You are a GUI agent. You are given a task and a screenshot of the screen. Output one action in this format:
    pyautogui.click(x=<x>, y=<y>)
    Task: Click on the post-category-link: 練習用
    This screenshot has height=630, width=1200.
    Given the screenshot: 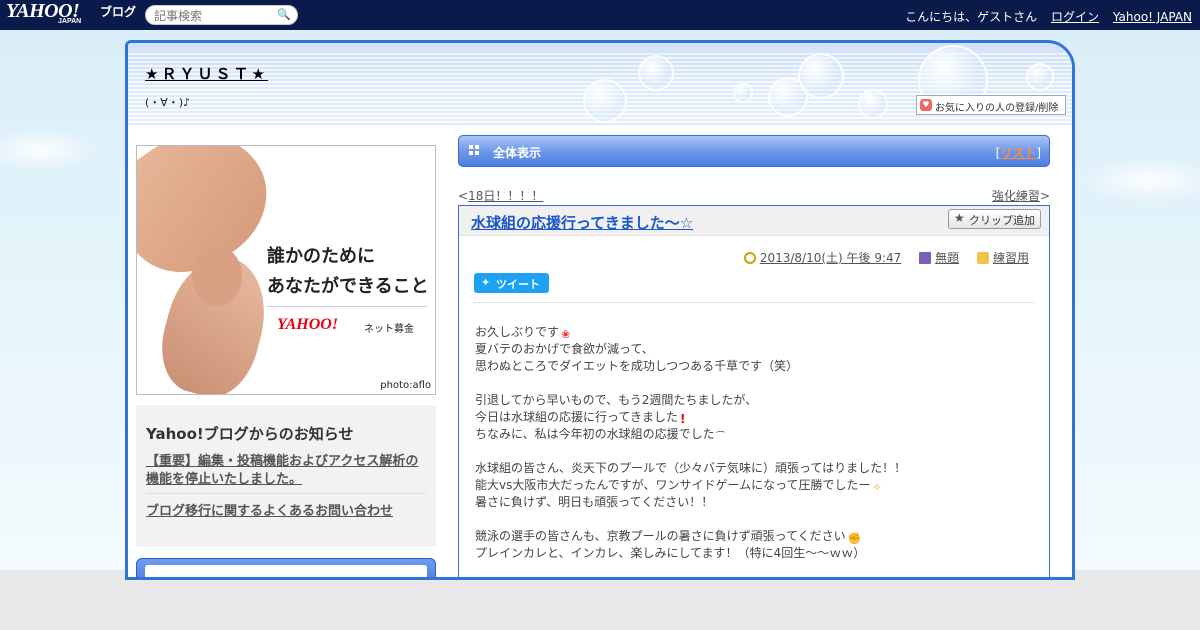 What is the action you would take?
    pyautogui.click(x=1011, y=258)
    